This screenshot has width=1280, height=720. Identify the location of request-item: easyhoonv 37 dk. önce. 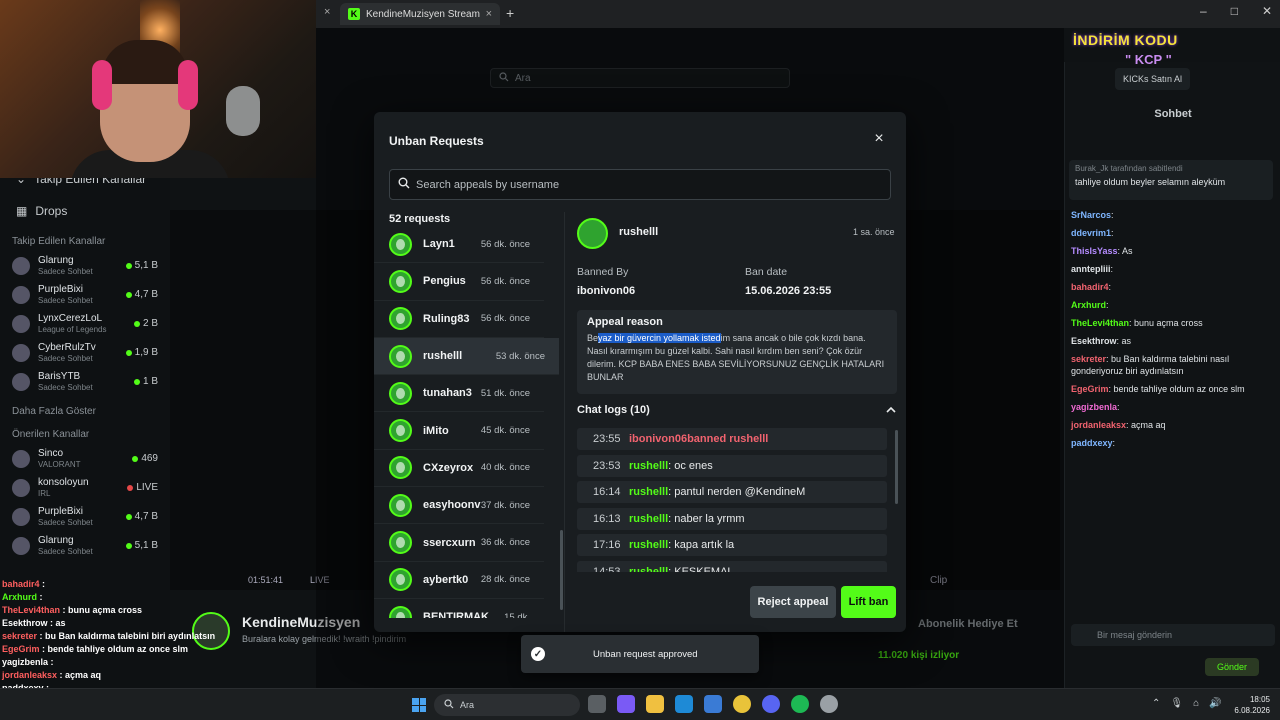
(459, 506).